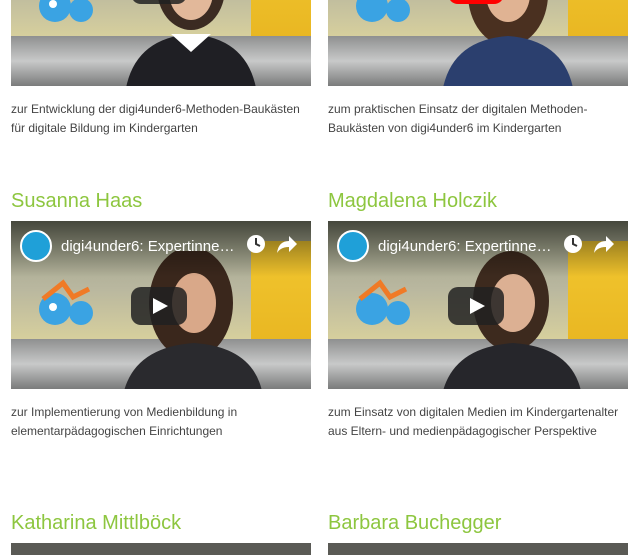  Describe the element at coordinates (415, 523) in the screenshot. I see `person-name: Barbara Buchegger` at that location.